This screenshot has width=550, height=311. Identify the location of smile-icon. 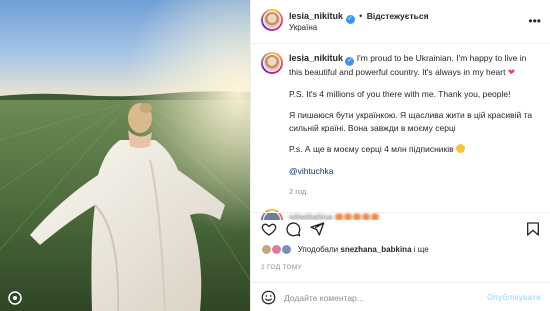
(268, 297).